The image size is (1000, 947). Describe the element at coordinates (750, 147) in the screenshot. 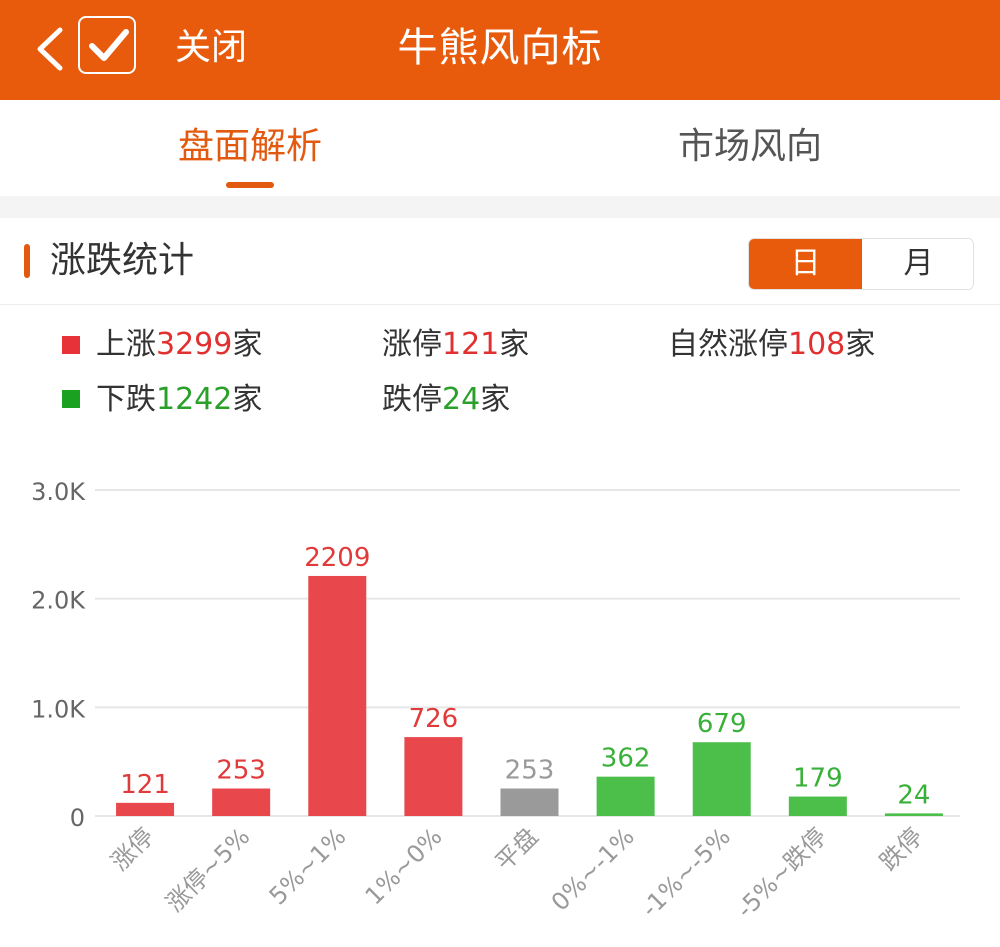

I see `tab-market-trend: 市场风向` at that location.